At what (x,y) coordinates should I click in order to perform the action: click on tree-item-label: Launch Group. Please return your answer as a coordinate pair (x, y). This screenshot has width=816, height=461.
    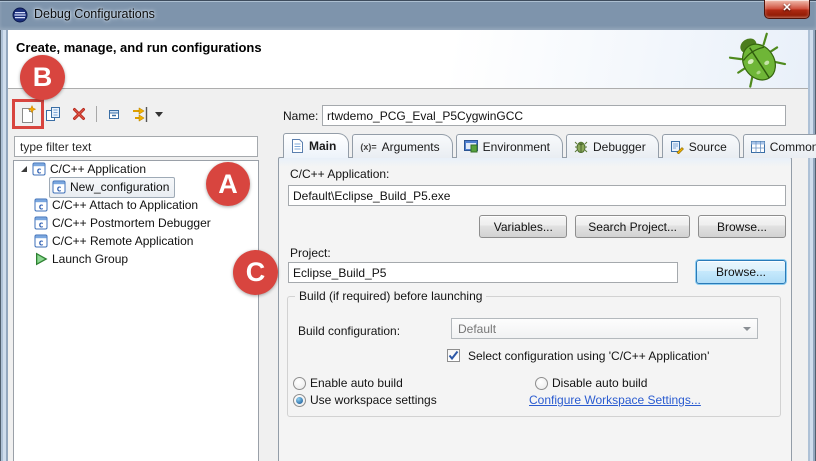
    Looking at the image, I should click on (90, 259).